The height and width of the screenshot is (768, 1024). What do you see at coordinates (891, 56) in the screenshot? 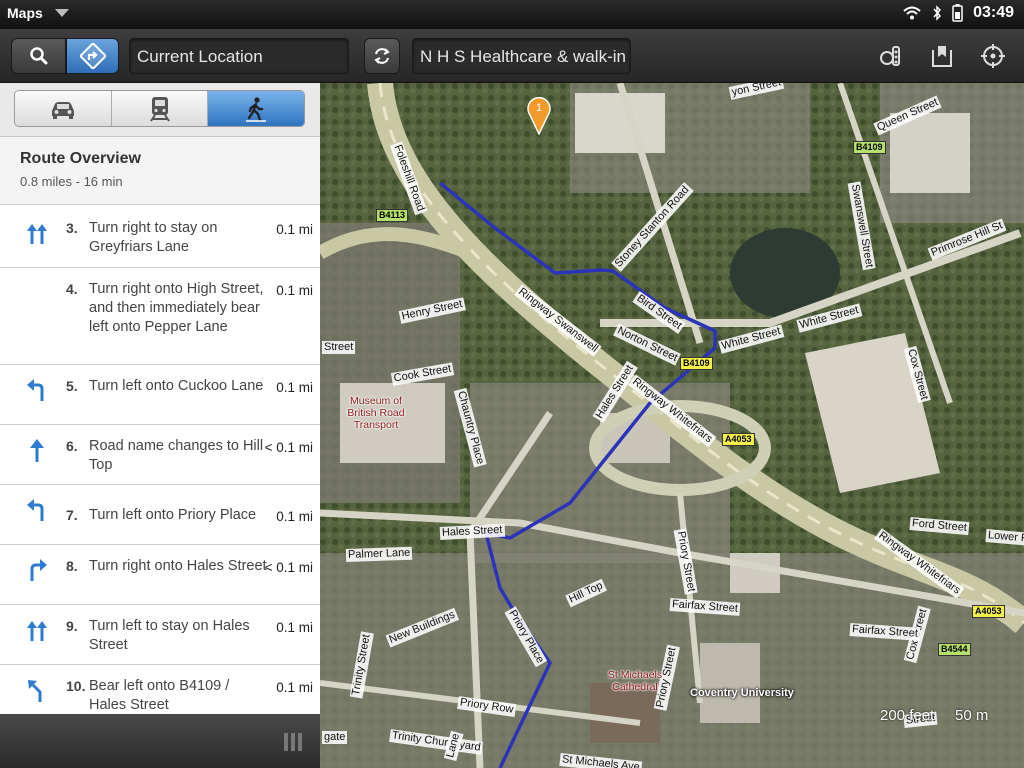
I see `traffic-icon` at bounding box center [891, 56].